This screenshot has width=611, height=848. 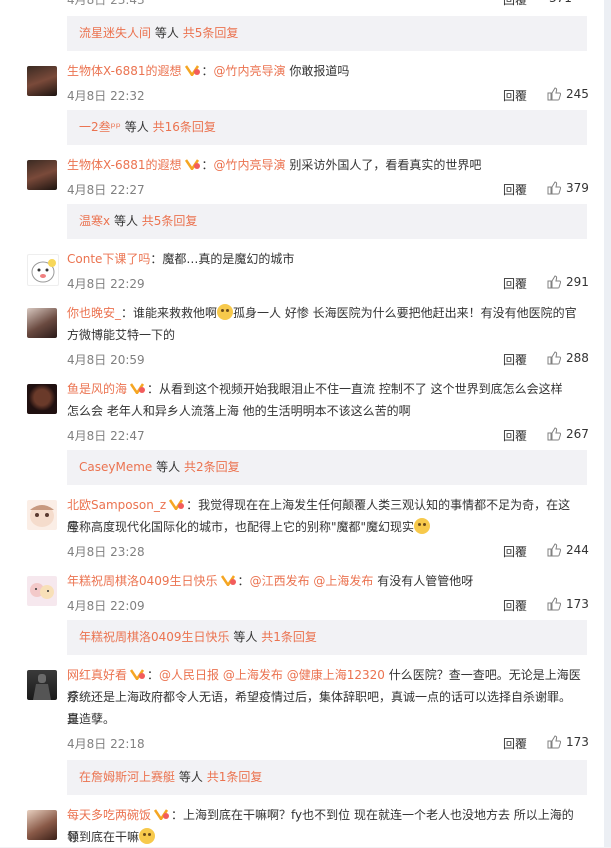 What do you see at coordinates (568, 188) in the screenshot?
I see `like-button: 379` at bounding box center [568, 188].